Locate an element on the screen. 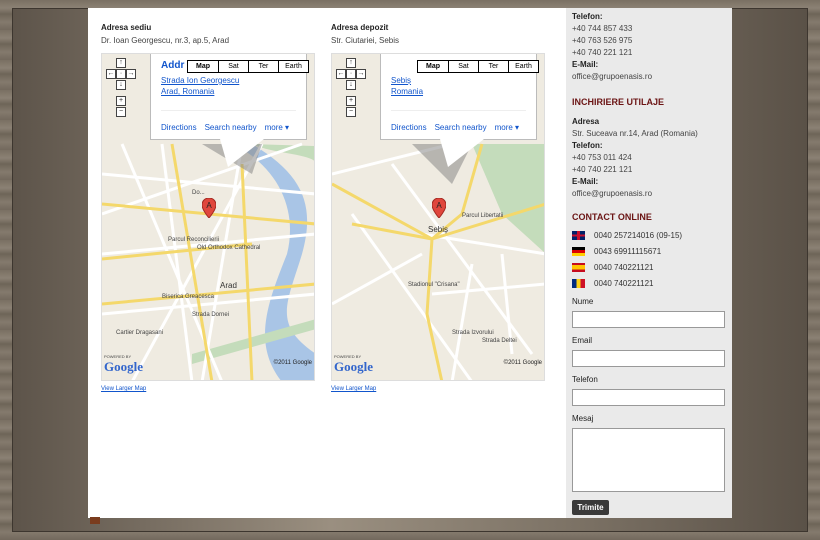 This screenshot has height=540, width=820. message-field is located at coordinates (648, 460).